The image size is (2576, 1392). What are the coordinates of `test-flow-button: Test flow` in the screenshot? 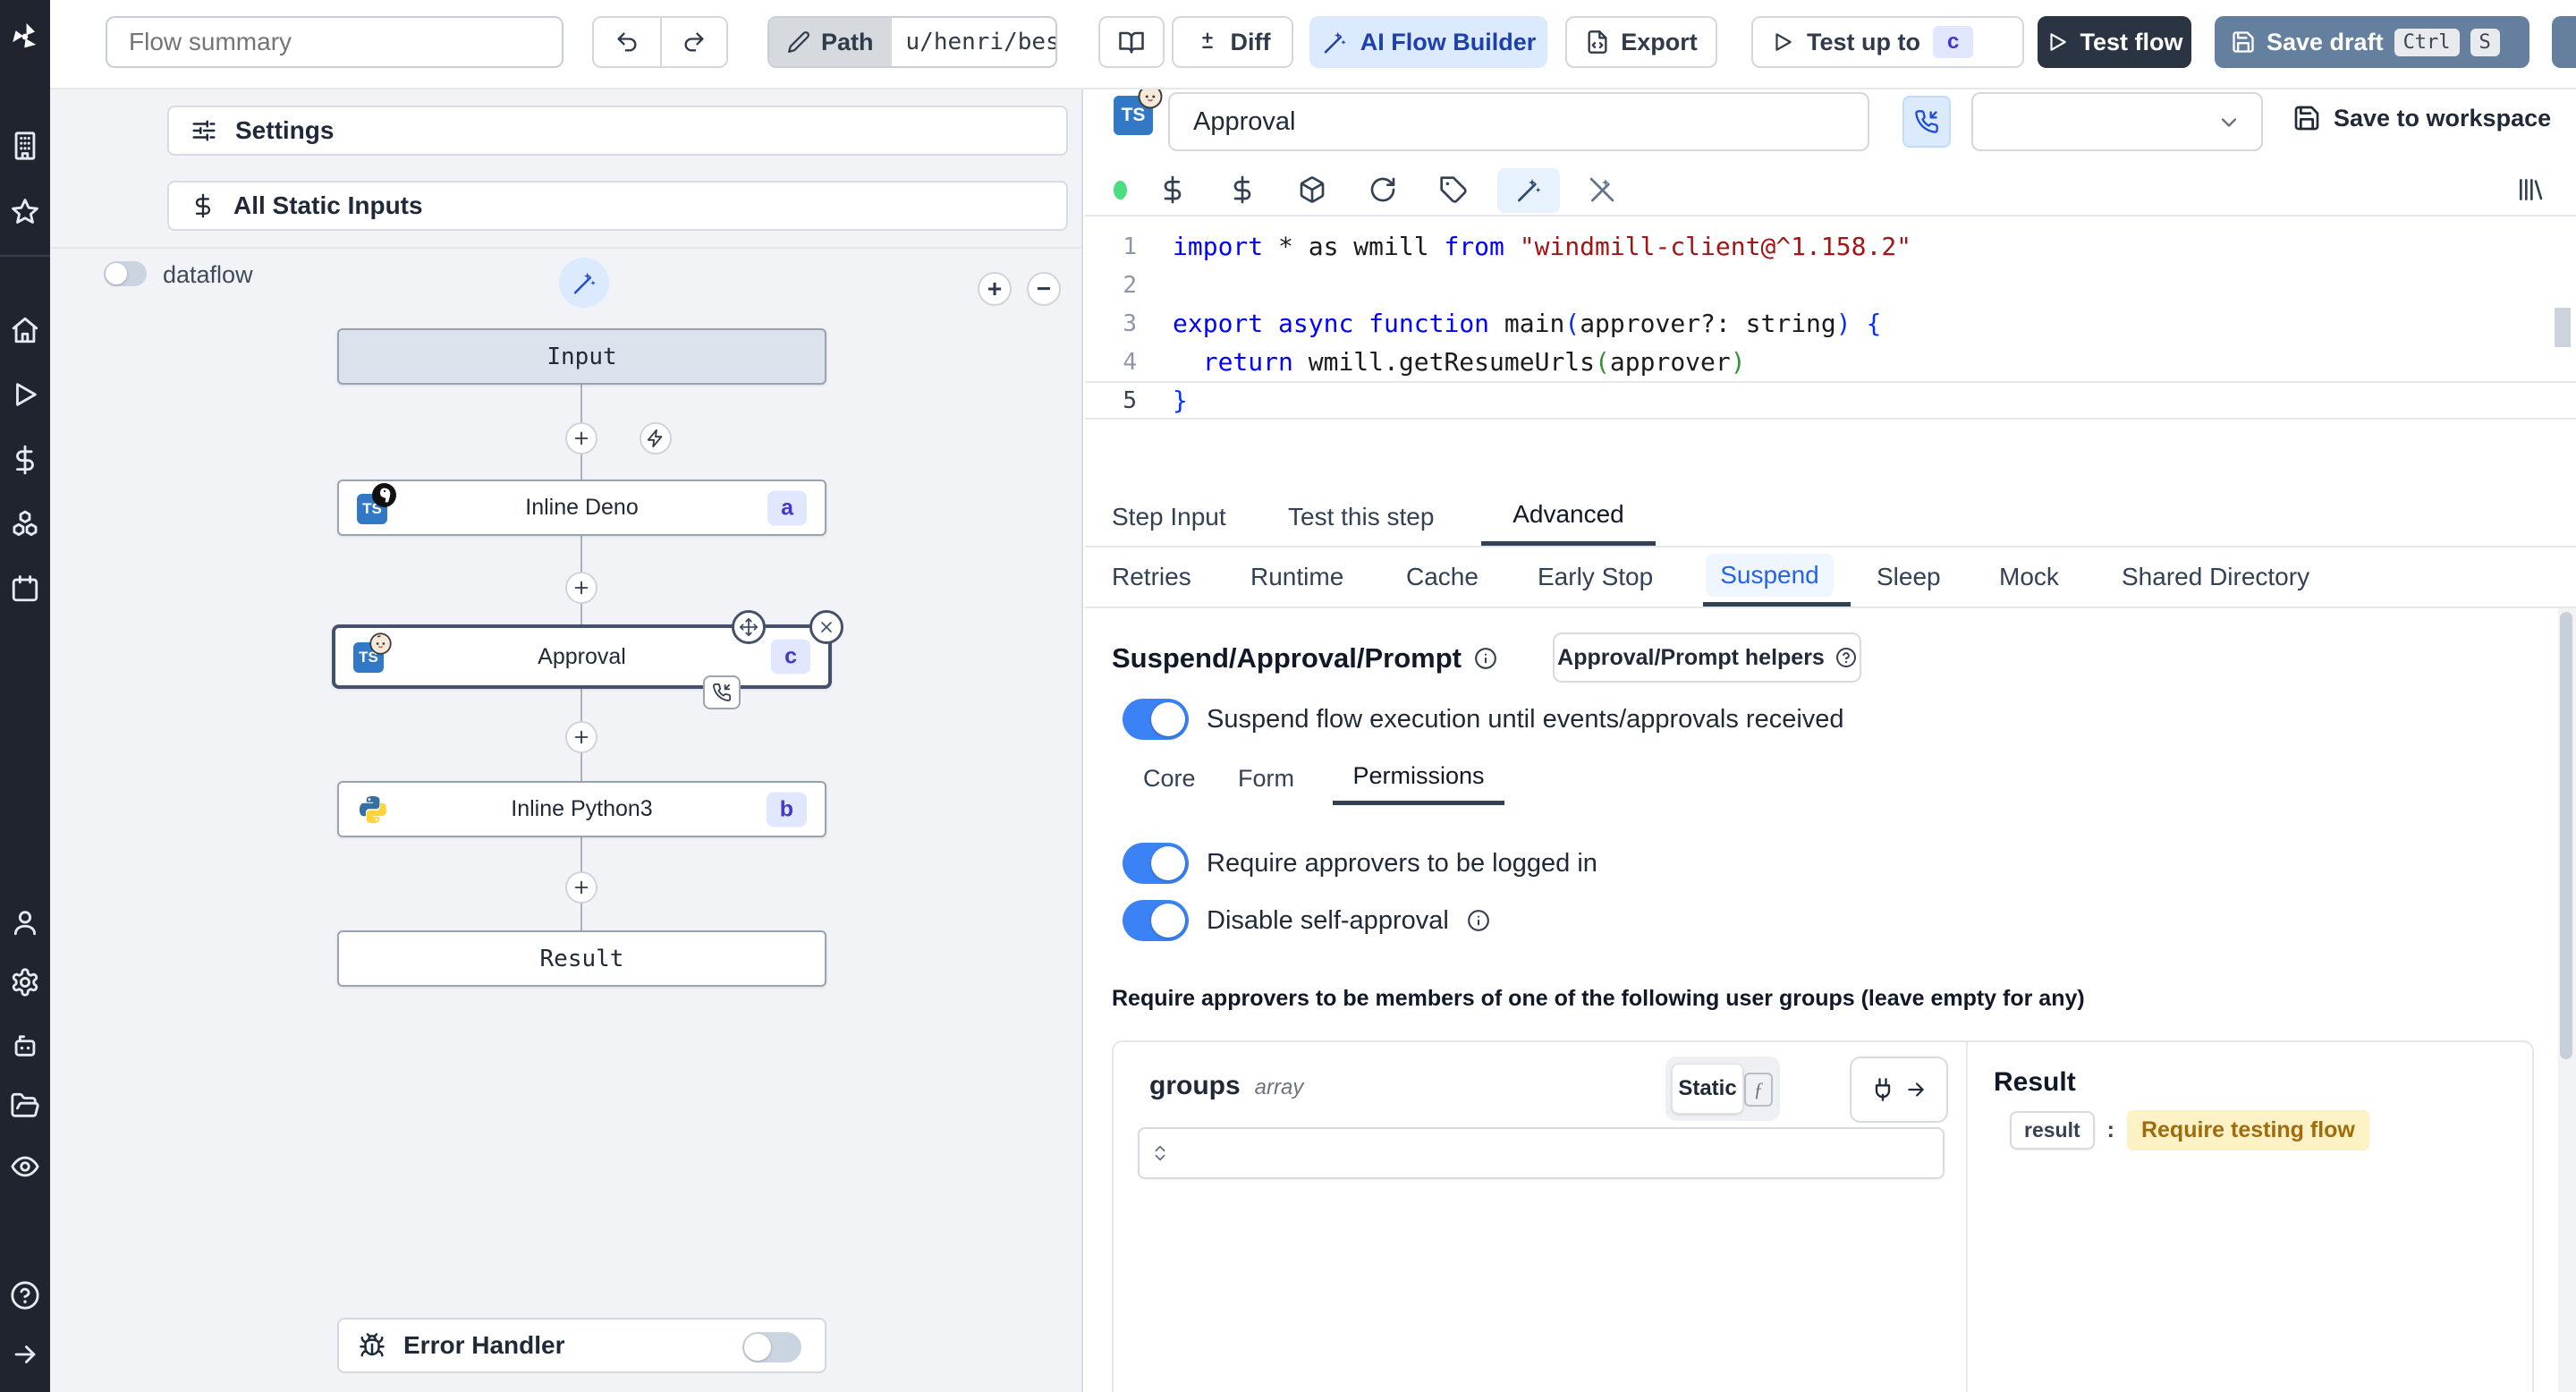 It's located at (2114, 42).